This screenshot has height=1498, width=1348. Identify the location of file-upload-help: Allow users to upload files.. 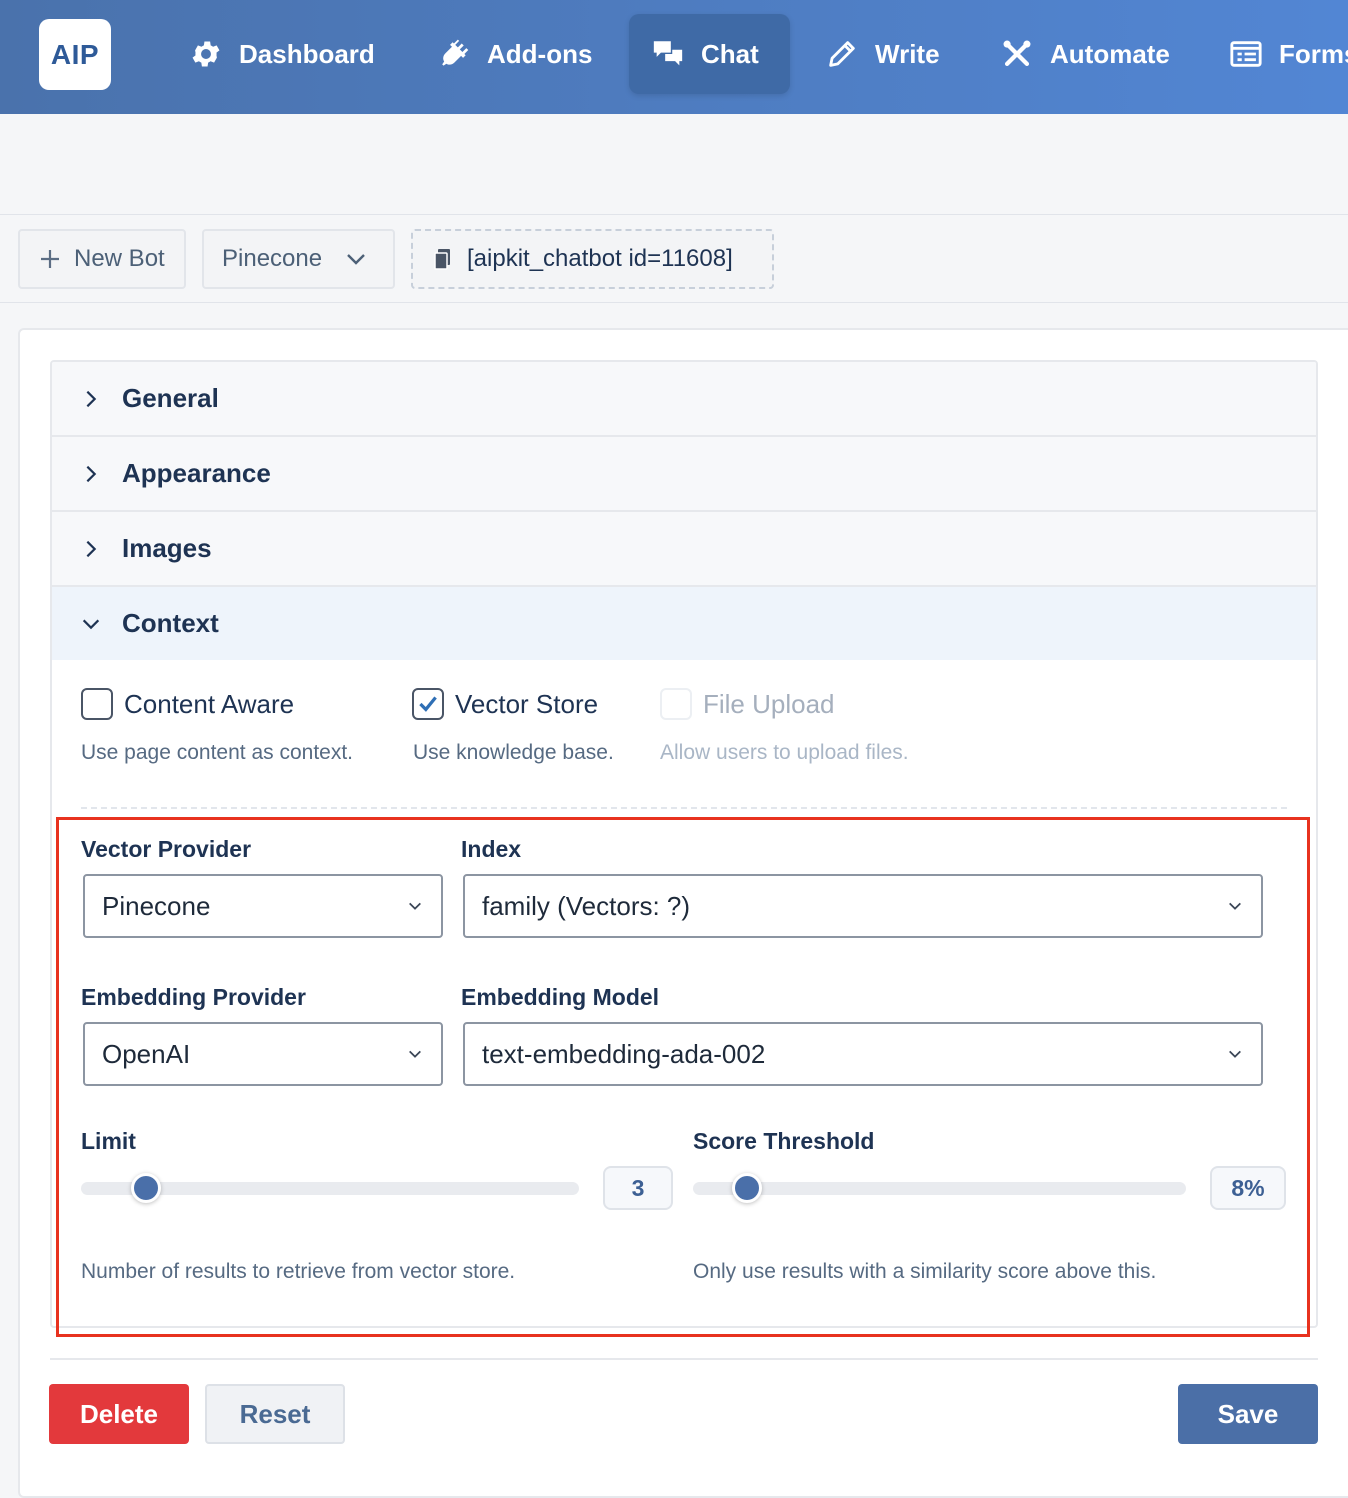
(784, 752).